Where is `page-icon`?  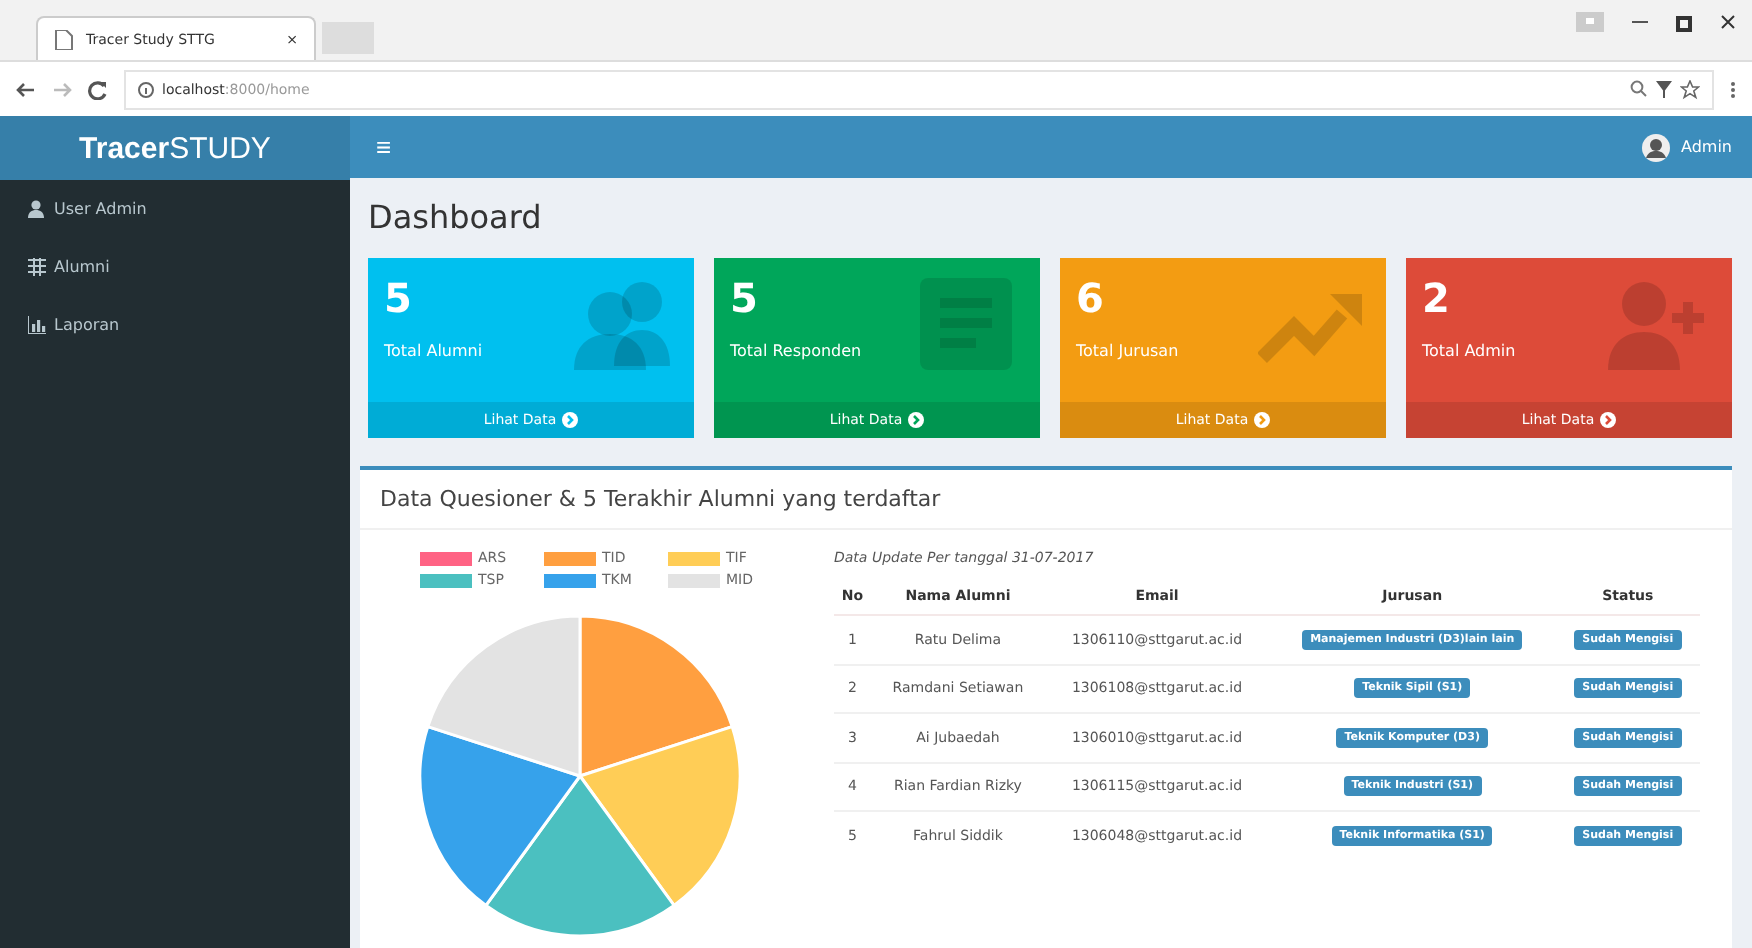
page-icon is located at coordinates (64, 39).